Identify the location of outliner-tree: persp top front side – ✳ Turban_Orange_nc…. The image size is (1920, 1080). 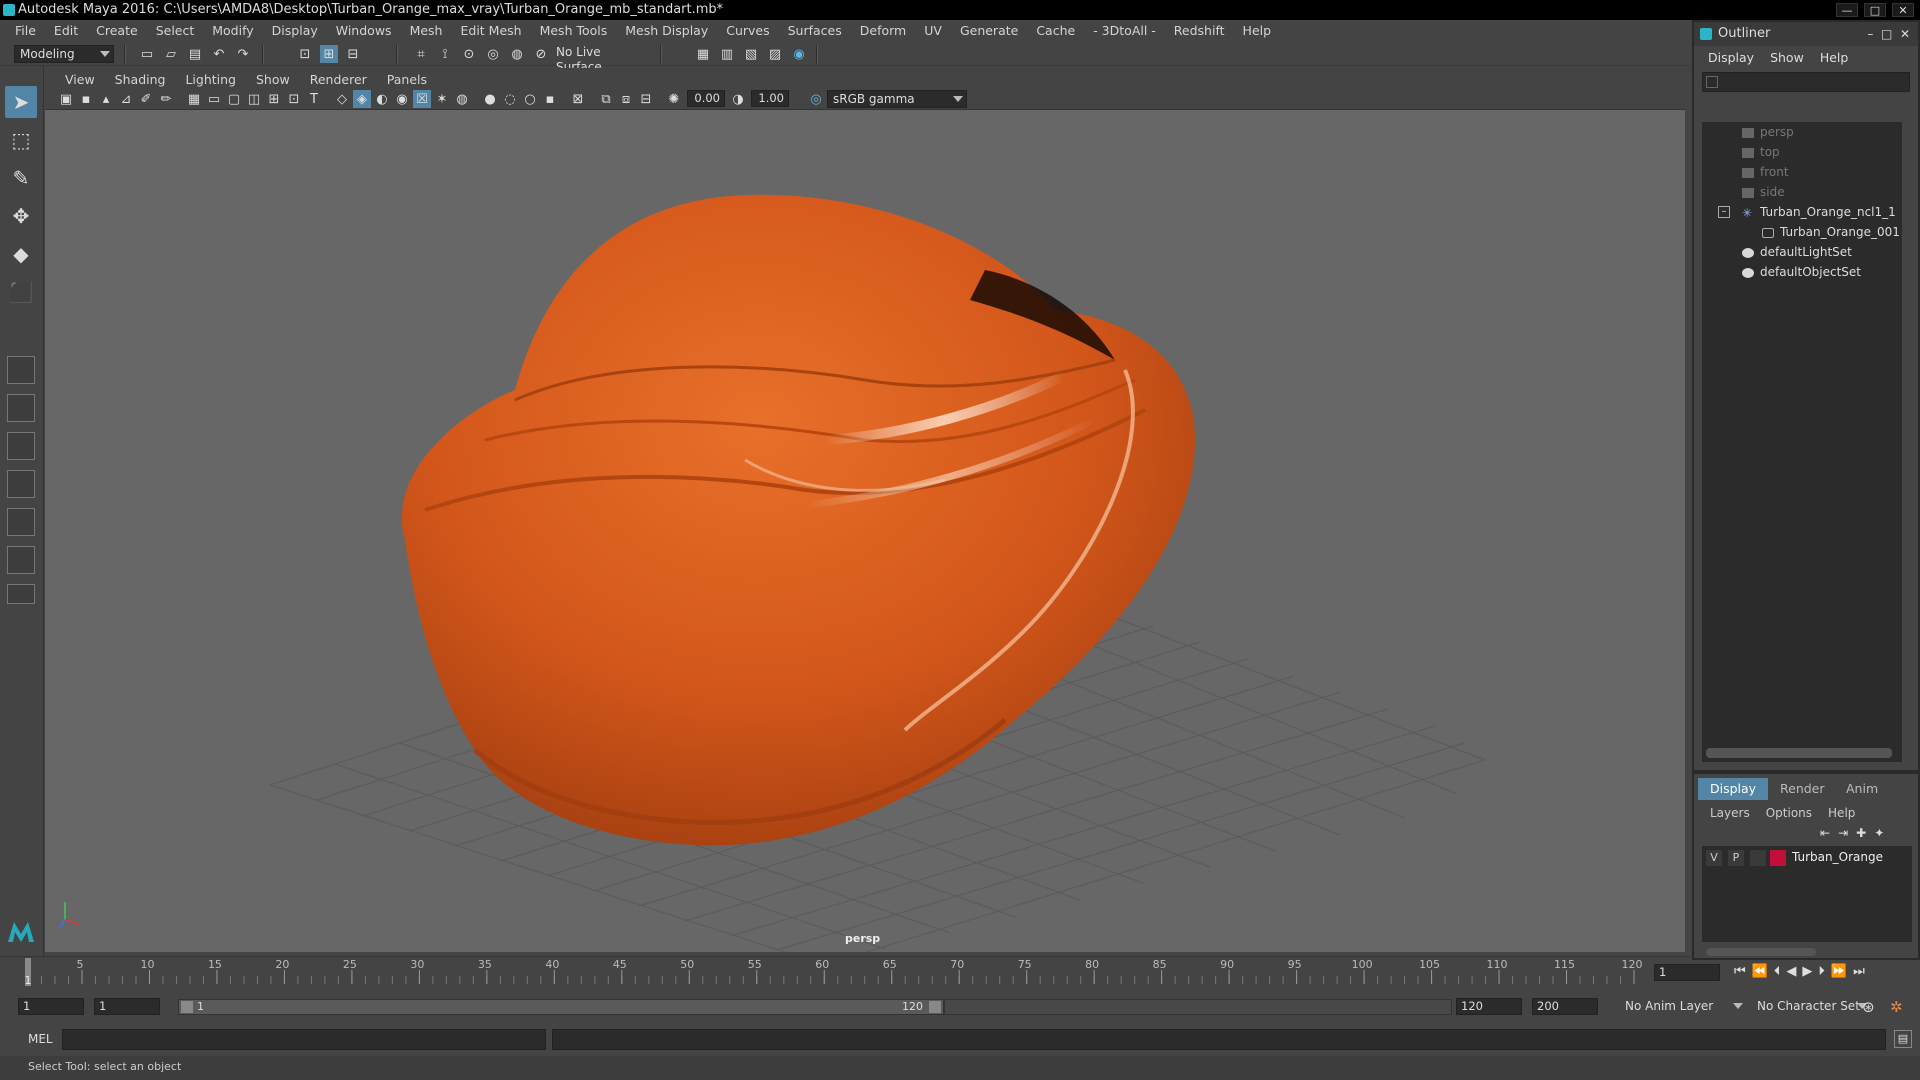
(1802, 442).